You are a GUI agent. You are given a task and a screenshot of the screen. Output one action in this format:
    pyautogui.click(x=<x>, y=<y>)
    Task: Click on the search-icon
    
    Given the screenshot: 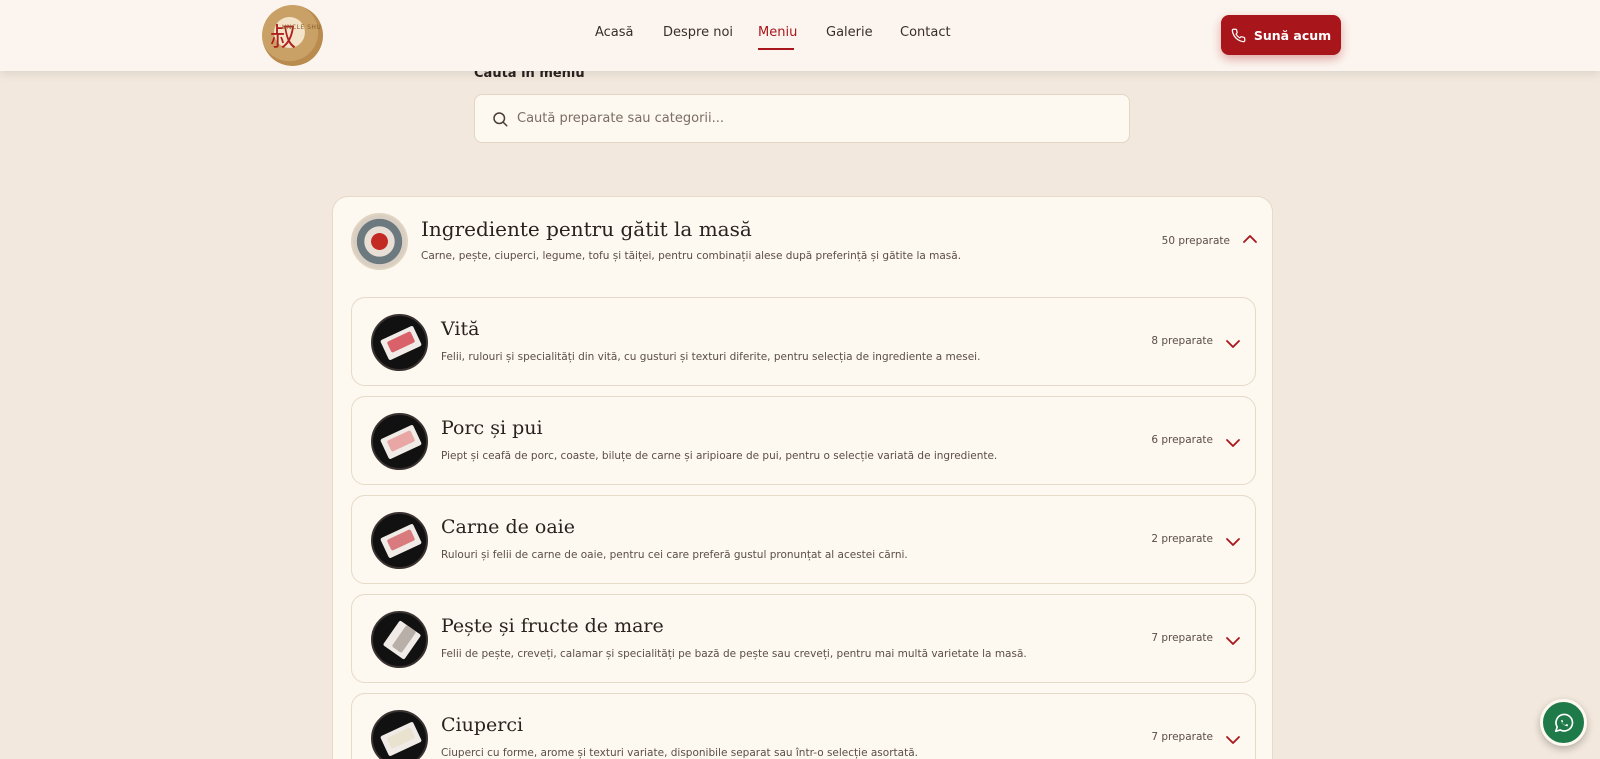 What is the action you would take?
    pyautogui.click(x=500, y=119)
    